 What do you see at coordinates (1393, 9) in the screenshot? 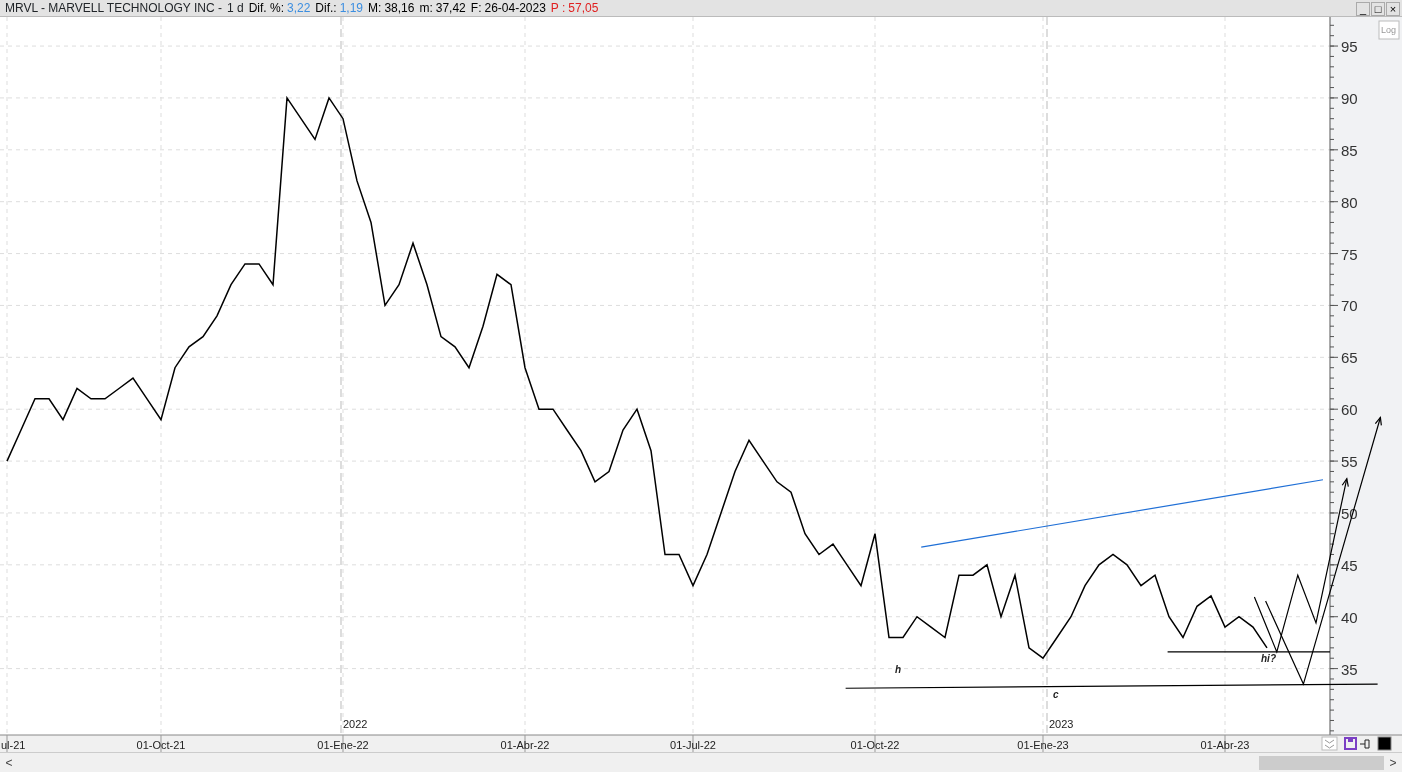
I see `close-button: ×` at bounding box center [1393, 9].